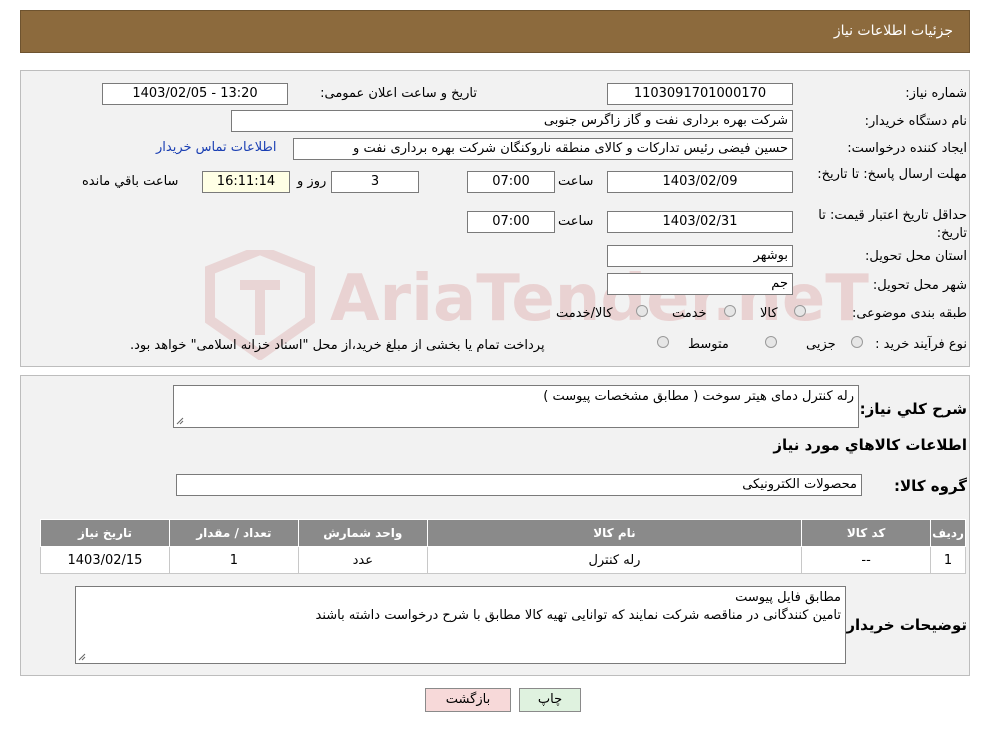  What do you see at coordinates (921, 344) in the screenshot?
I see `process-label: نوع فرآیند خرید :` at bounding box center [921, 344].